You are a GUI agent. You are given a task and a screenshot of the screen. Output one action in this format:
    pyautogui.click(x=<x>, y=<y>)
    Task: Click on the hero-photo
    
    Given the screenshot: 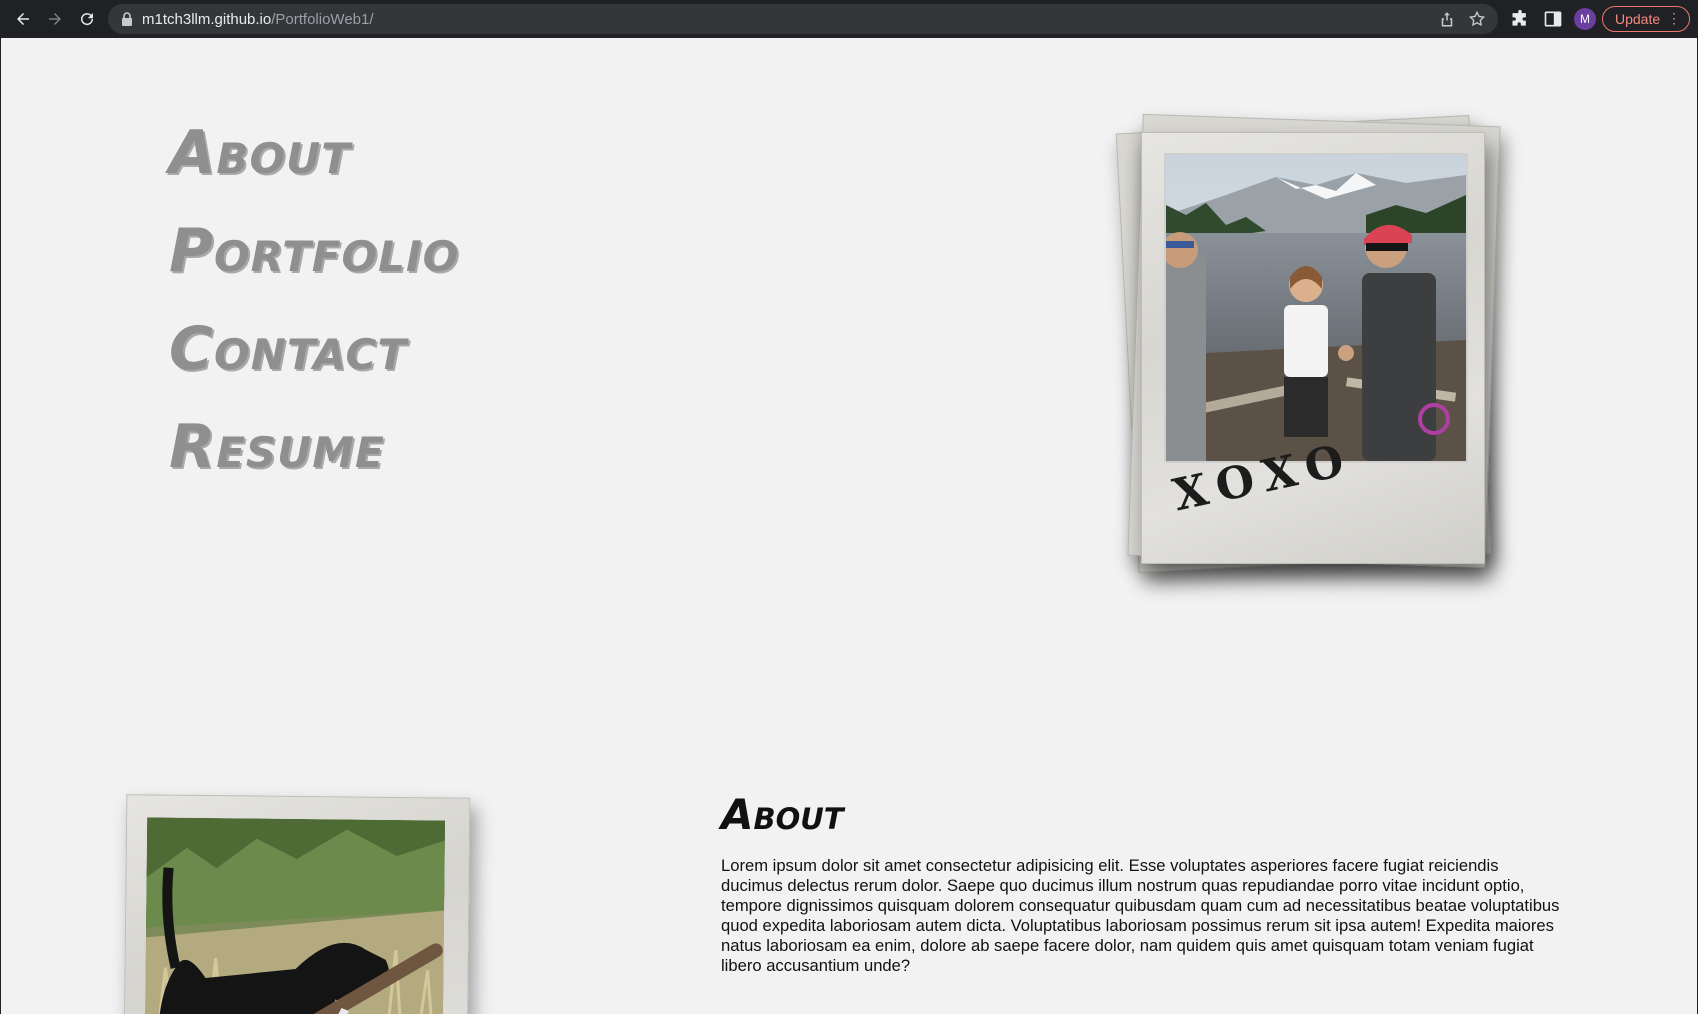 What is the action you would take?
    pyautogui.click(x=1316, y=308)
    